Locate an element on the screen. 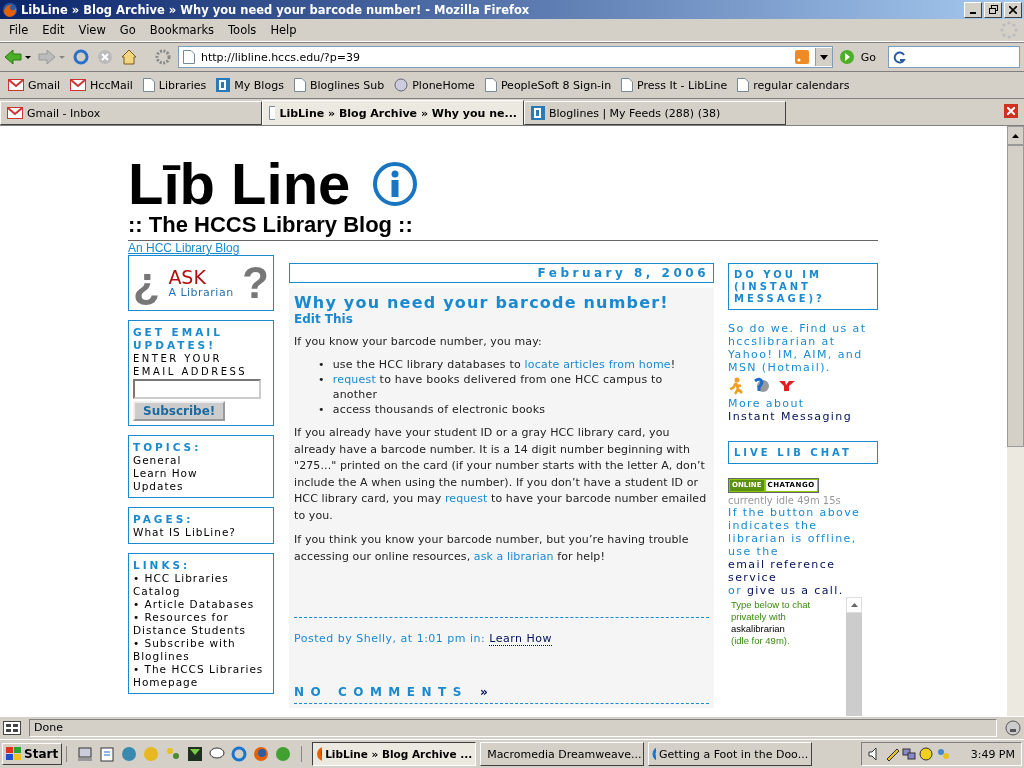 The height and width of the screenshot is (768, 1024). panel-heading: LINKS: is located at coordinates (162, 565).